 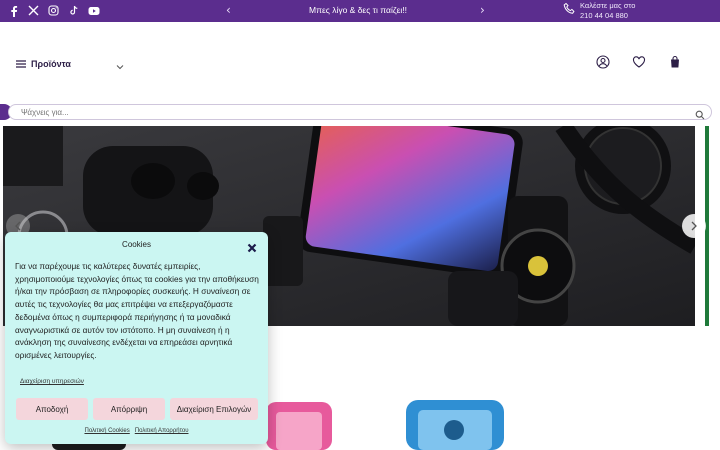 I want to click on cart-icon, so click(x=675, y=62).